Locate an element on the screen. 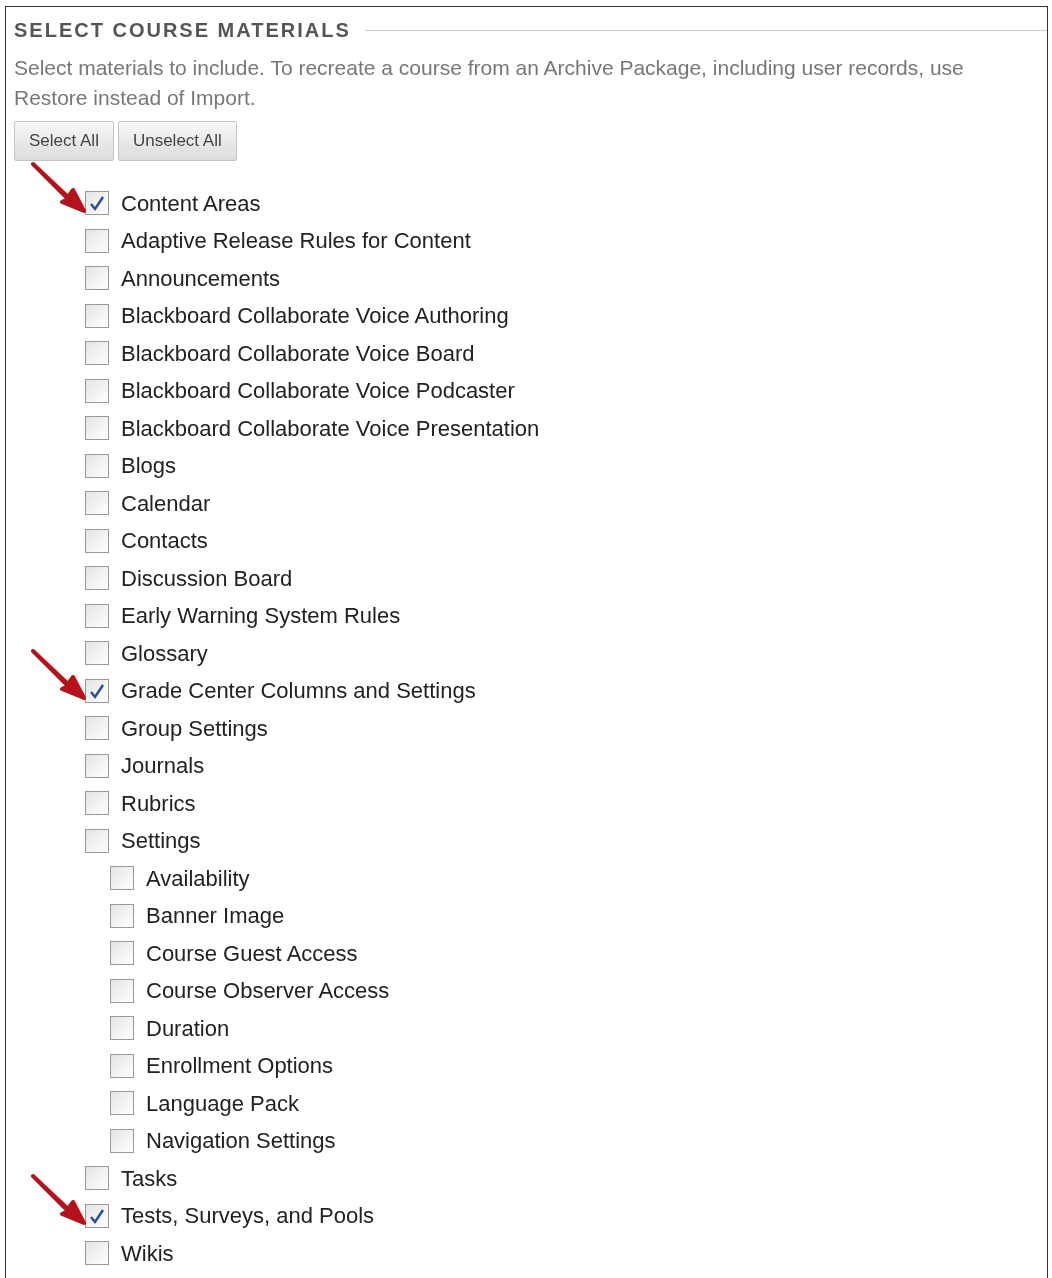 This screenshot has width=1052, height=1278. checkbox-label: Calendar is located at coordinates (166, 503).